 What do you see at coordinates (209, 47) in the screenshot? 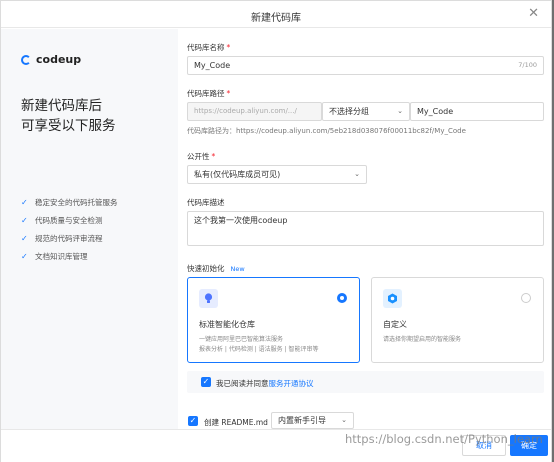
I see `repo-name-label: 代码库名称 *` at bounding box center [209, 47].